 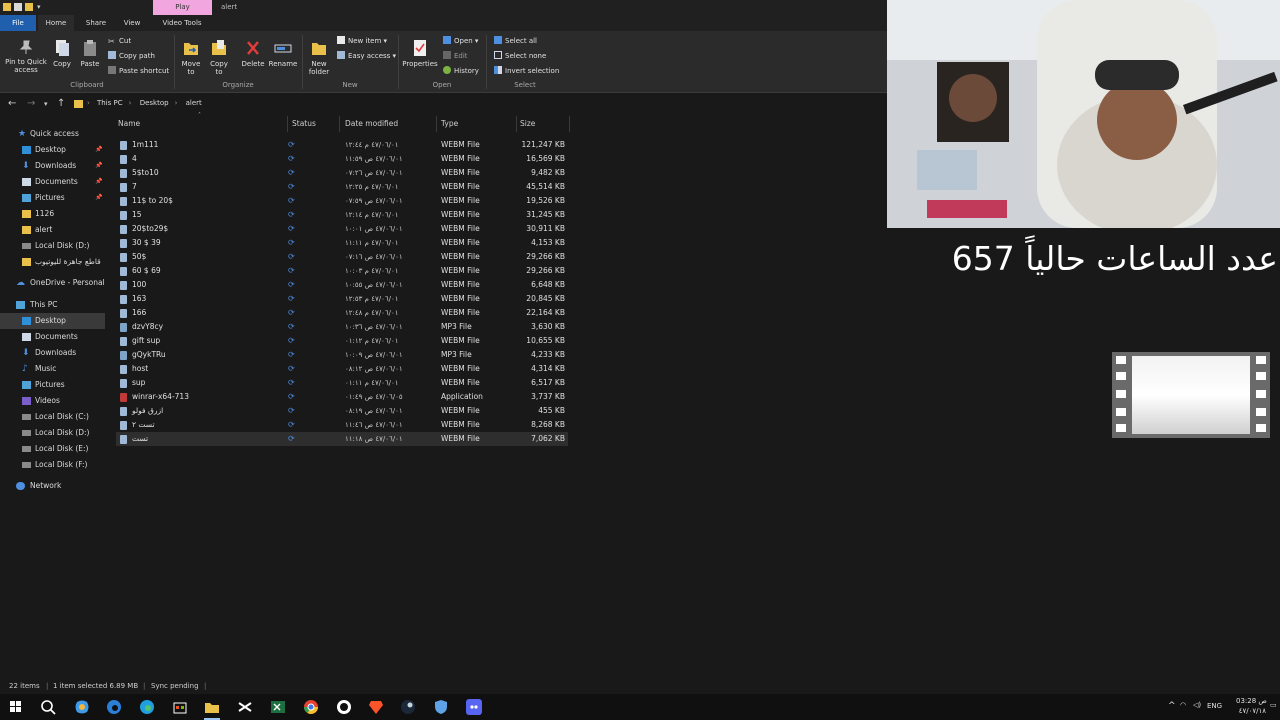 What do you see at coordinates (460, 41) in the screenshot?
I see `open-button: Open ▾` at bounding box center [460, 41].